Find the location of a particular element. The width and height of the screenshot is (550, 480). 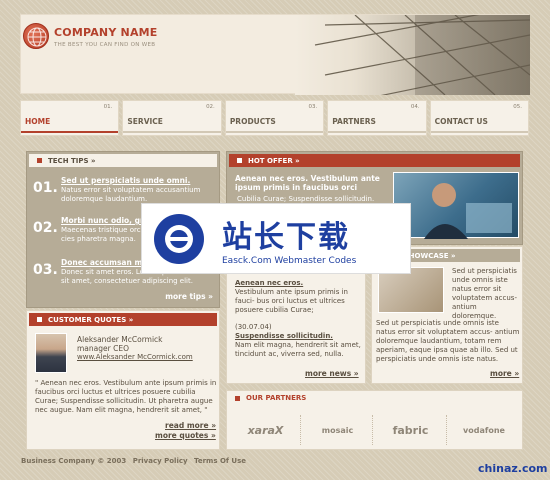

nav-number: 05. is located at coordinates (518, 107).